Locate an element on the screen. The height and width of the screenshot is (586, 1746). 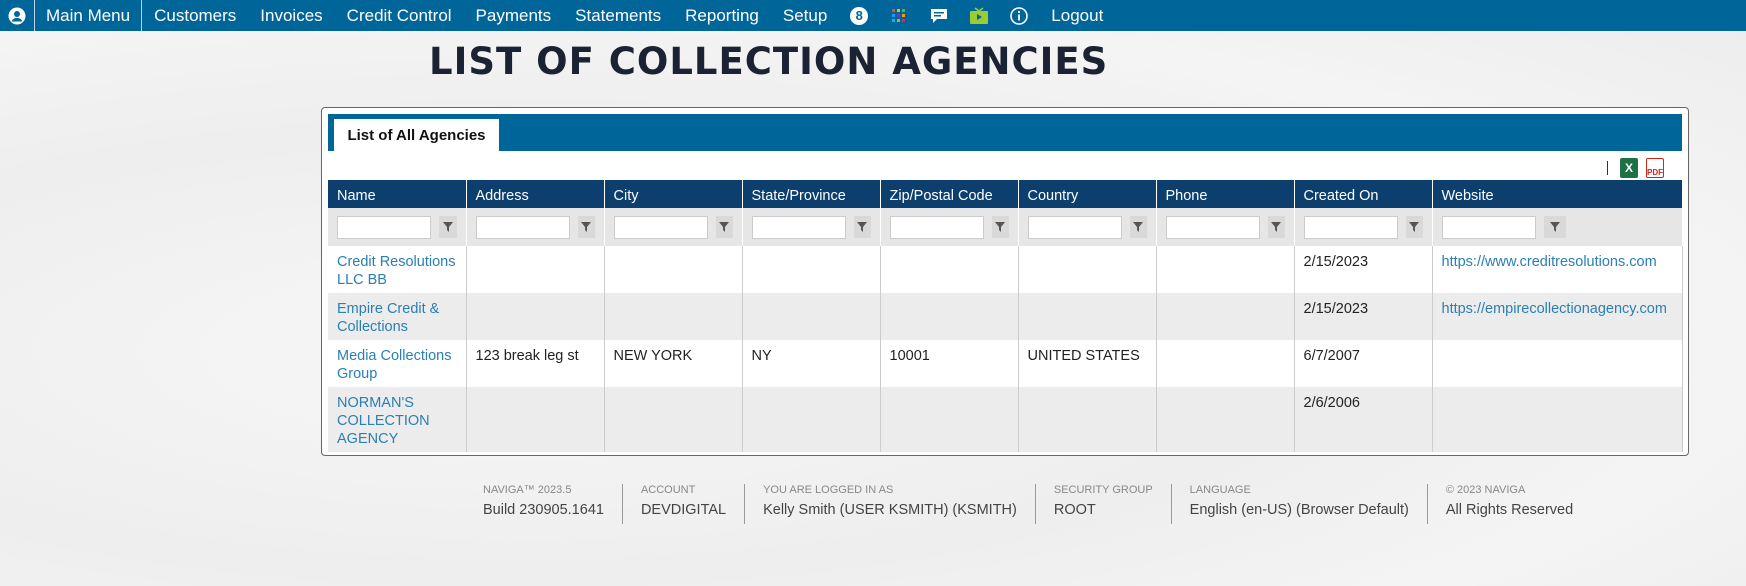
badge-count: 8 is located at coordinates (859, 15).